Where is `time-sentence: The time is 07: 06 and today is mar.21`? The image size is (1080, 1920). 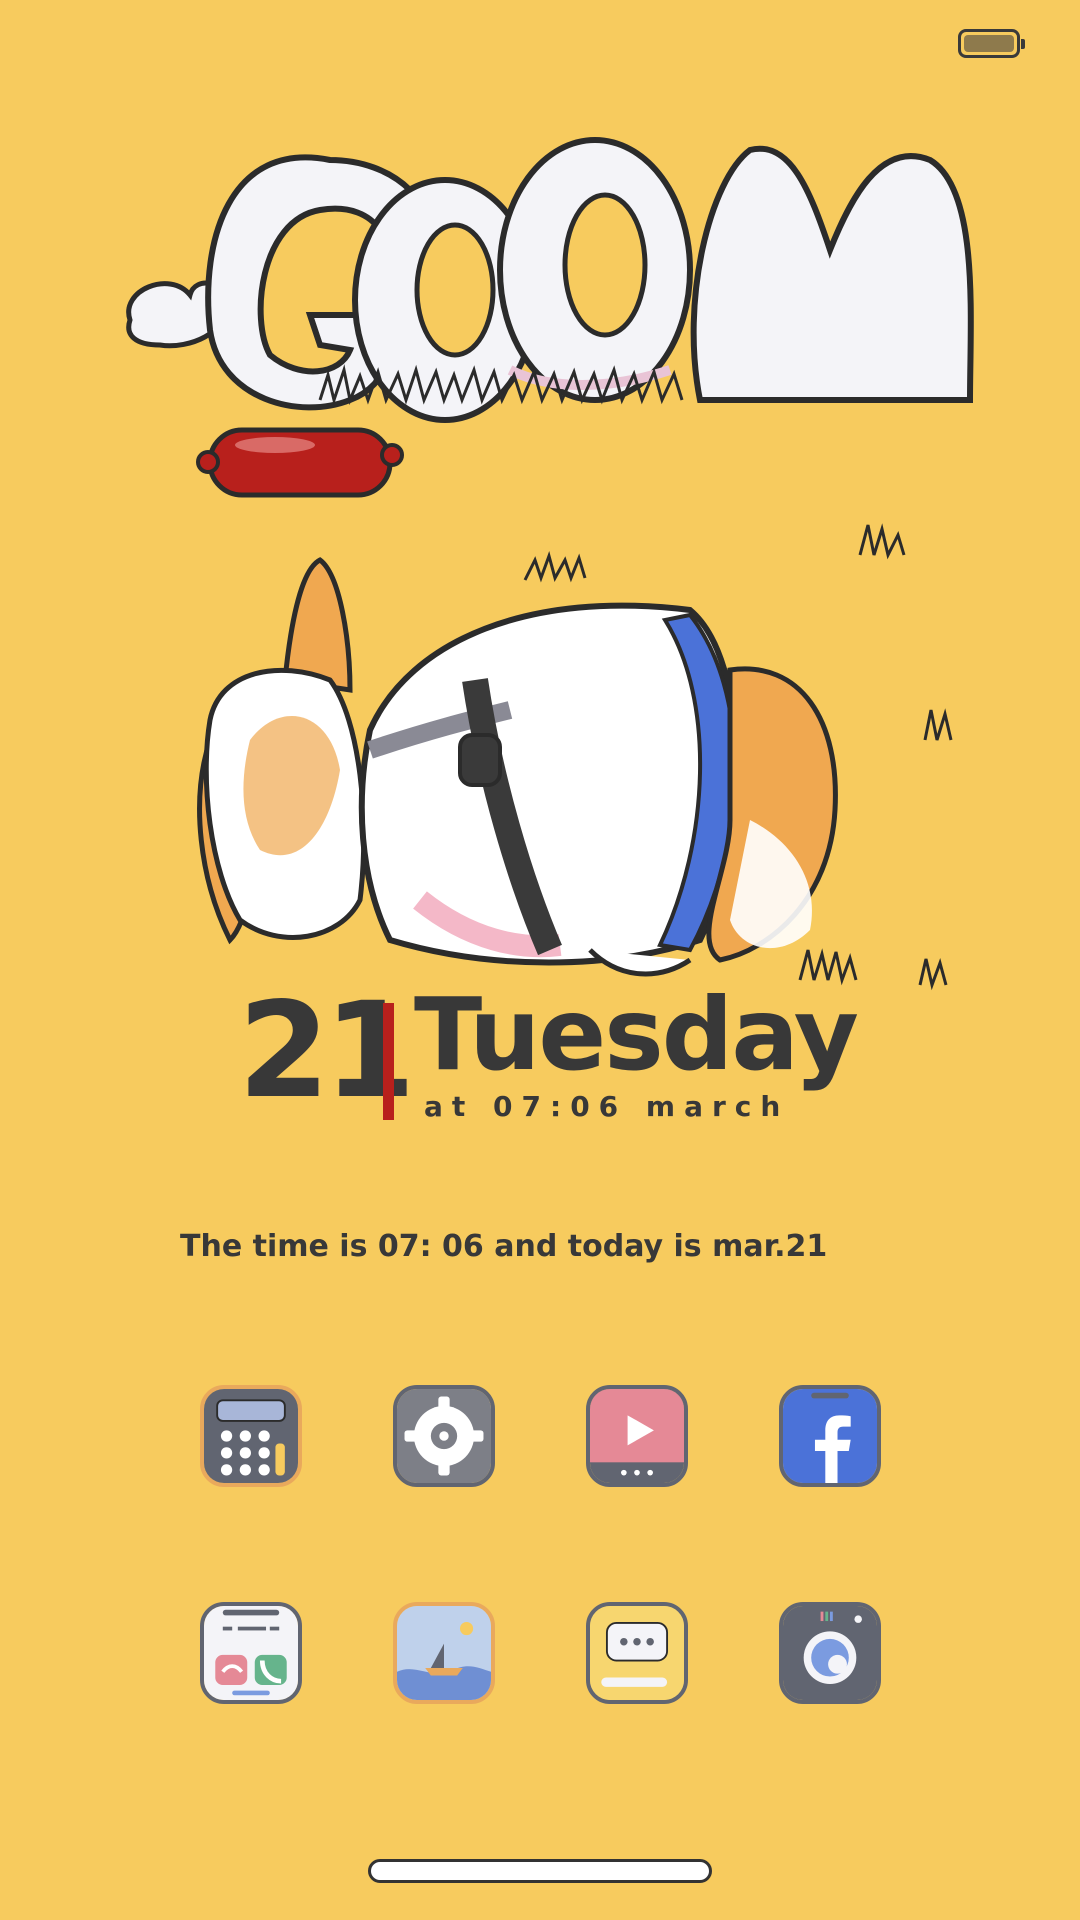
time-sentence: The time is 07: 06 and today is mar.21 is located at coordinates (504, 1246).